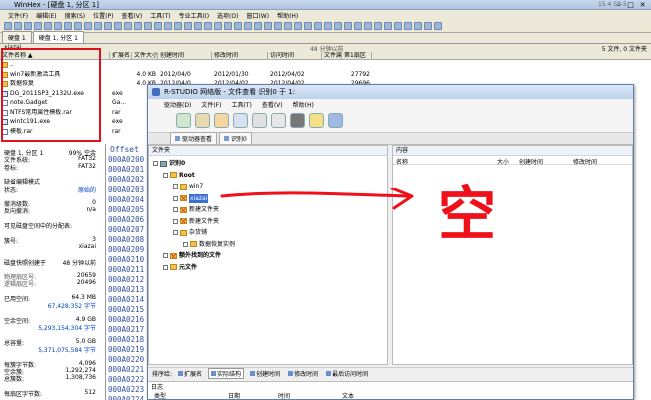 The height and width of the screenshot is (400, 651). I want to click on col-modified: 修改时间, so click(585, 161).